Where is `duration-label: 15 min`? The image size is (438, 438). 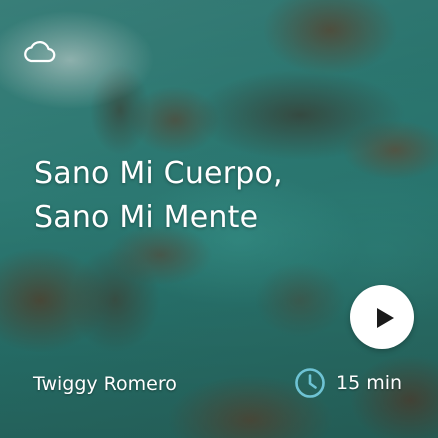 duration-label: 15 min is located at coordinates (369, 383).